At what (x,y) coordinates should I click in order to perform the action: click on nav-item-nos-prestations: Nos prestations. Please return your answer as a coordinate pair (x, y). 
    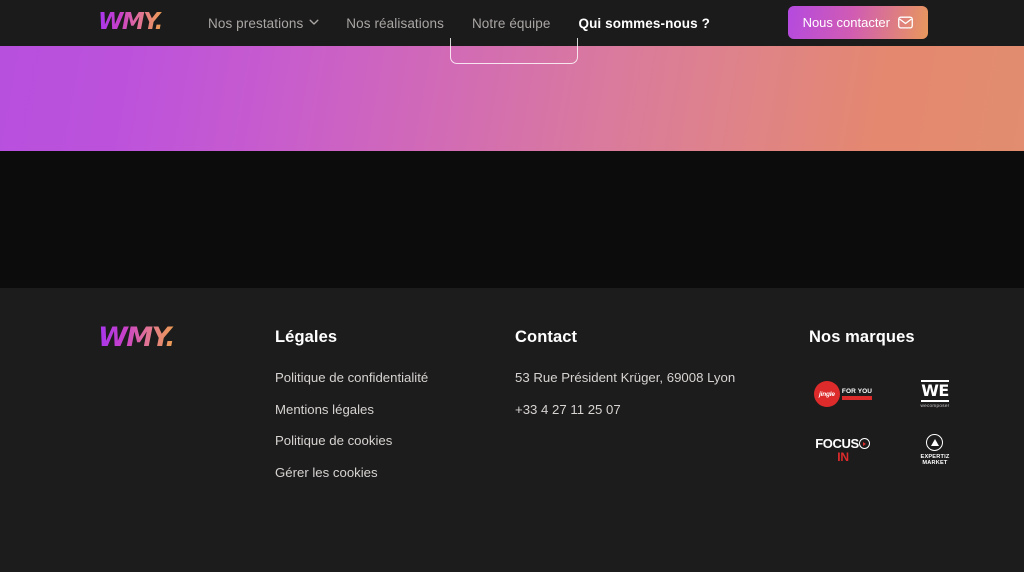
    Looking at the image, I should click on (263, 23).